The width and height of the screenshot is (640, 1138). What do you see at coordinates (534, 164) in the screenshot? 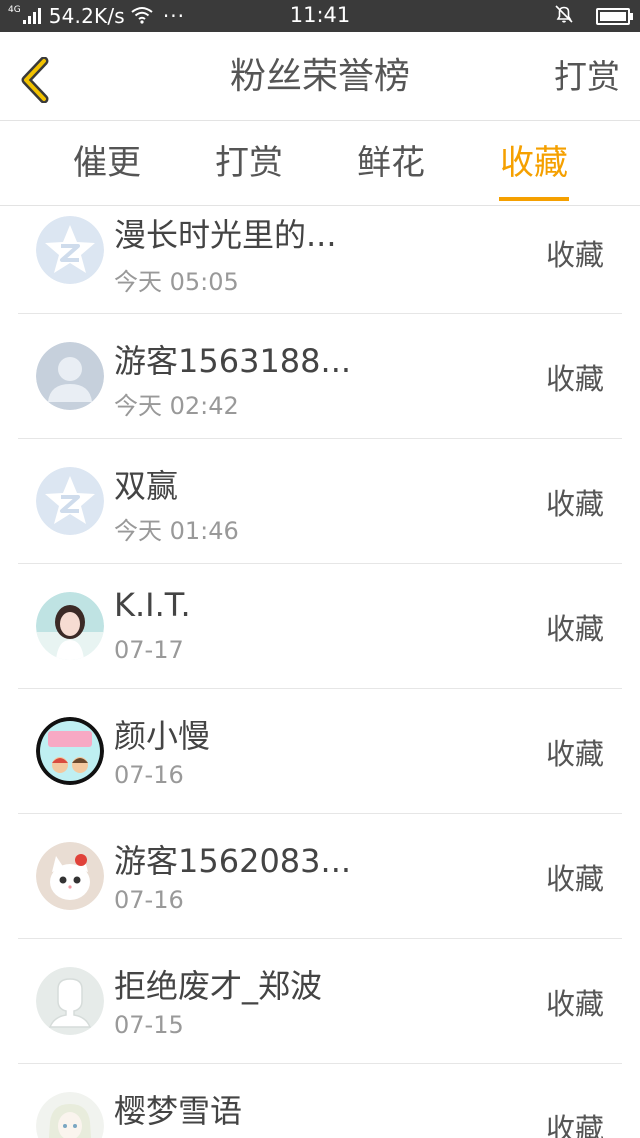
I see `tab-favorites: 收藏` at bounding box center [534, 164].